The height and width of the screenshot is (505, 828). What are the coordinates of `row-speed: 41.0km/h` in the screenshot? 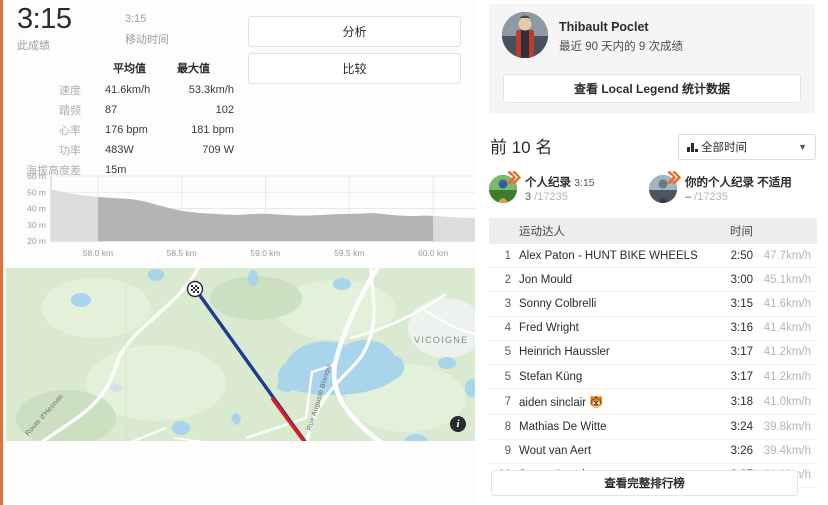 It's located at (785, 402).